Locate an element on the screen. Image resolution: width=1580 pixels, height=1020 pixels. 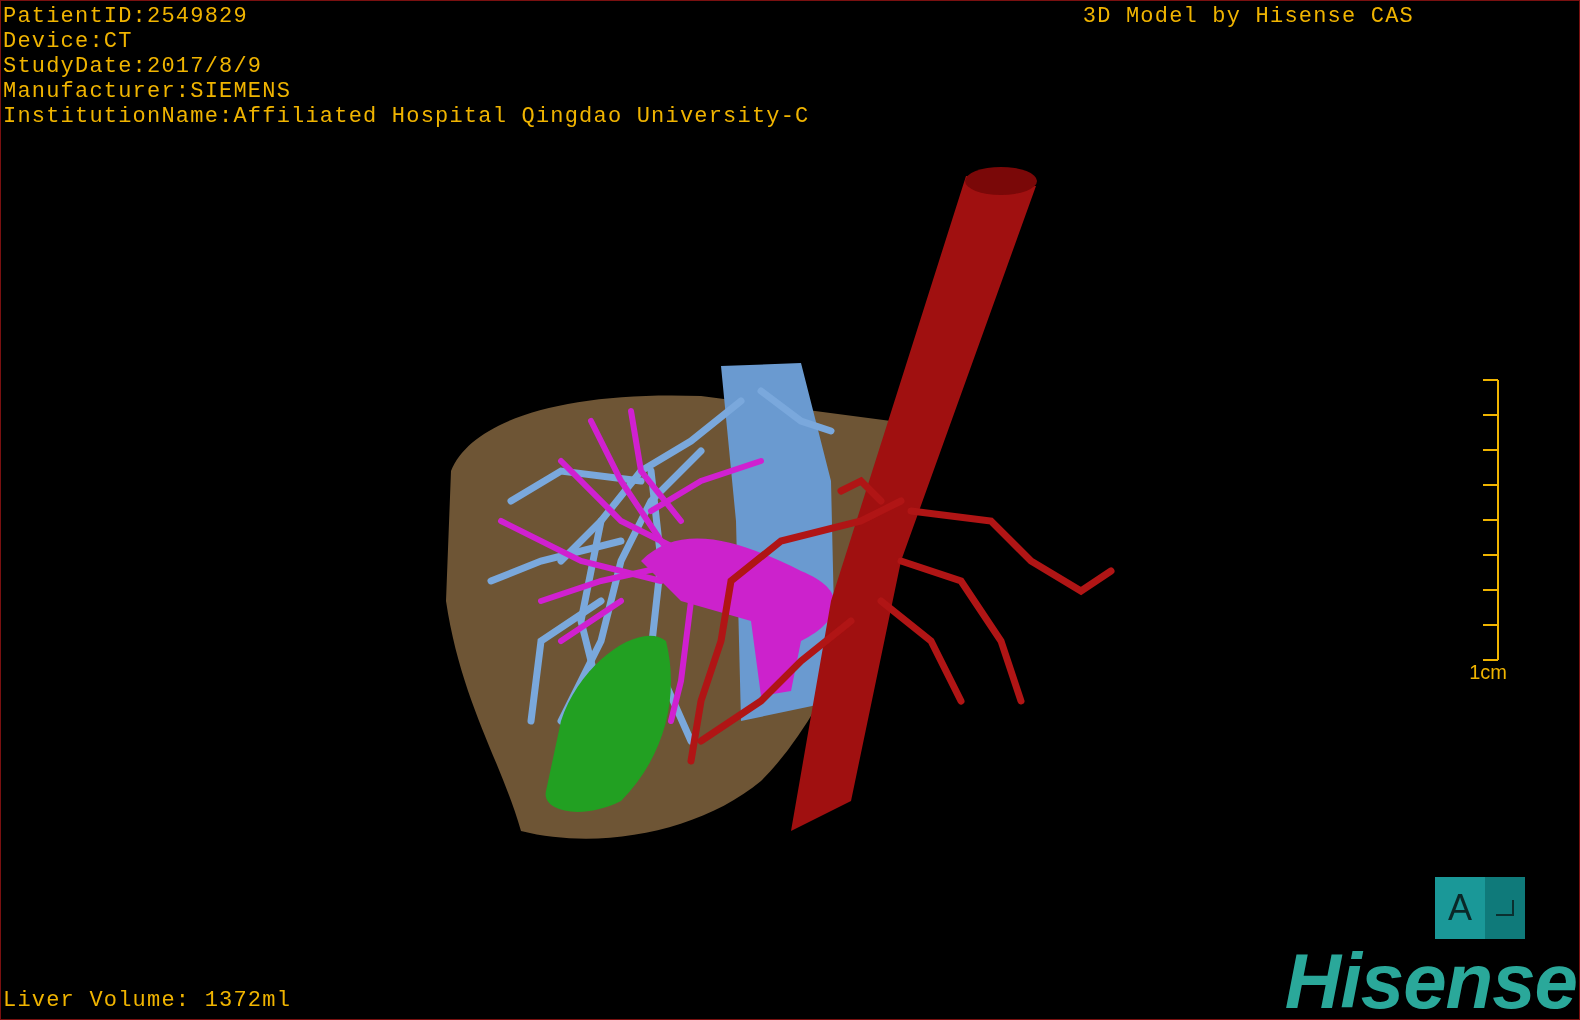
patient-info-text: Manufacturer:SIEMENS is located at coordinates (148, 91).